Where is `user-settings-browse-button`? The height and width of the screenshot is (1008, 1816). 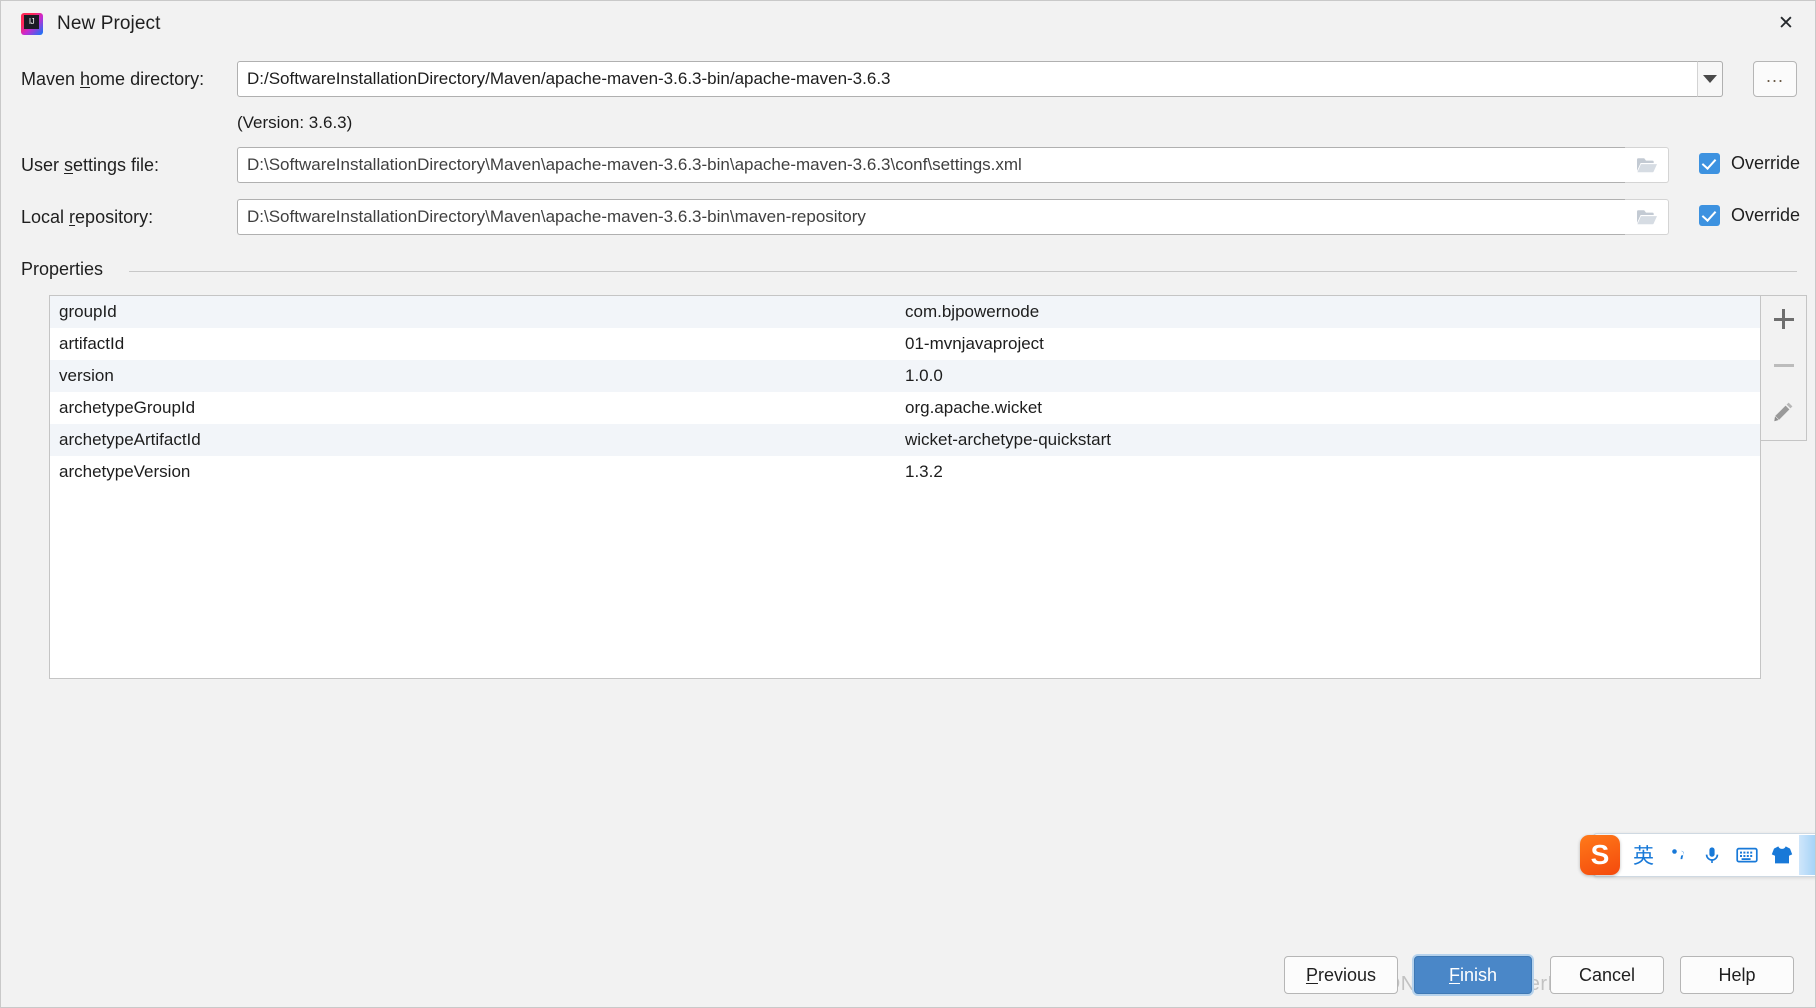 user-settings-browse-button is located at coordinates (1647, 165).